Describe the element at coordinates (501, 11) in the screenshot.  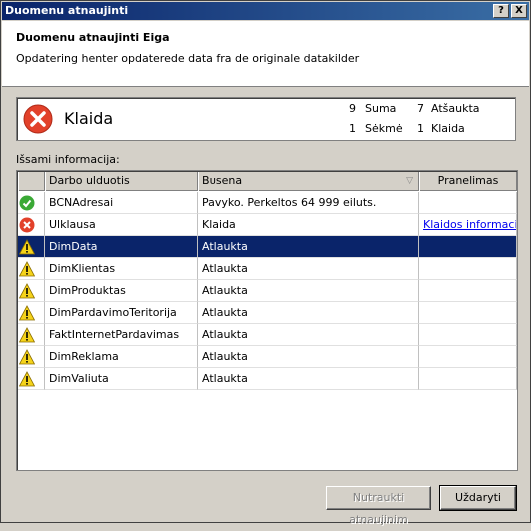
I see `help-button: ?` at that location.